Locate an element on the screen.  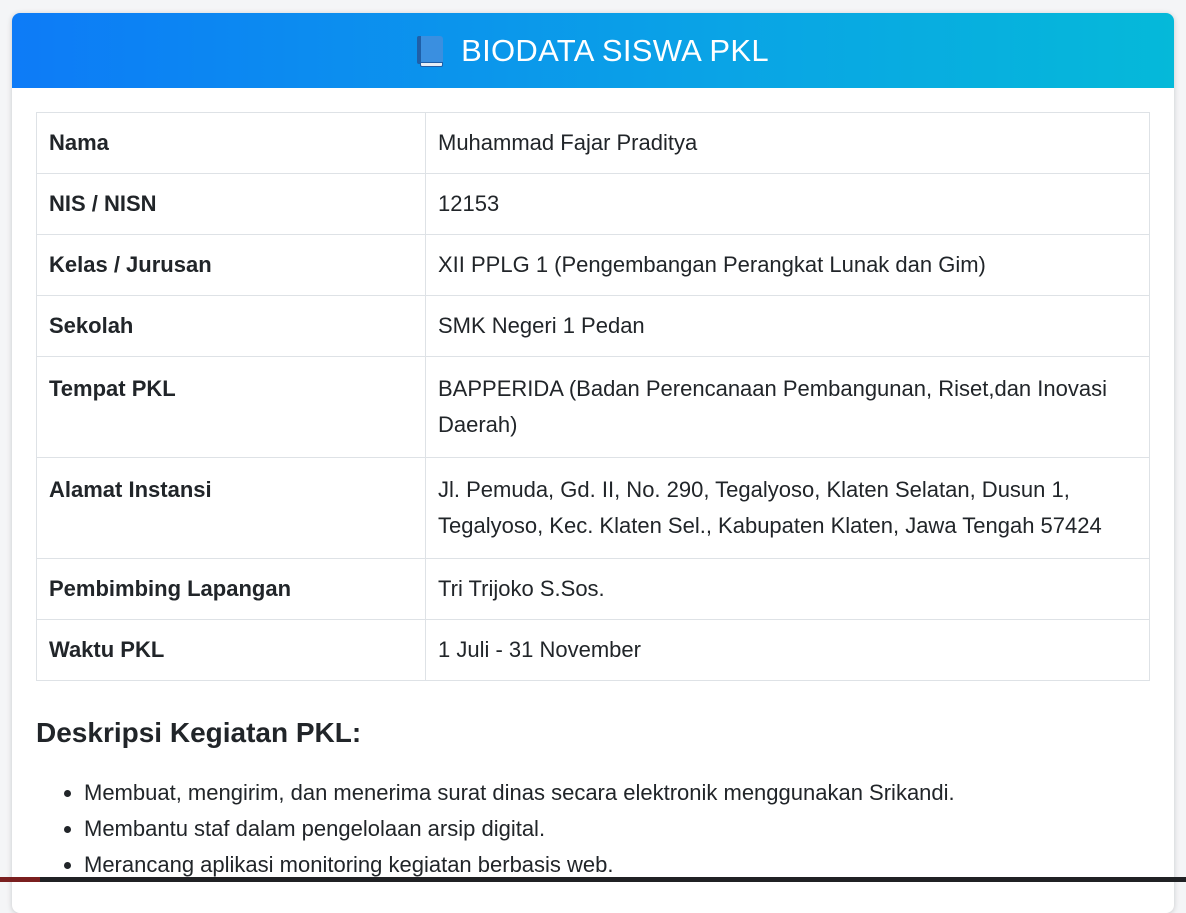
taskbar-accent is located at coordinates (20, 879).